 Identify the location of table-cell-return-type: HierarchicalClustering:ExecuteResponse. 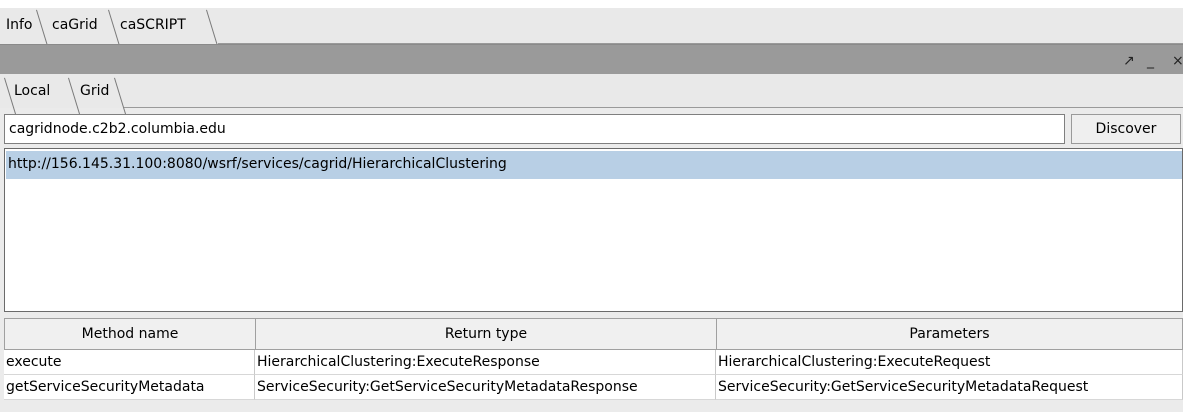
(485, 362).